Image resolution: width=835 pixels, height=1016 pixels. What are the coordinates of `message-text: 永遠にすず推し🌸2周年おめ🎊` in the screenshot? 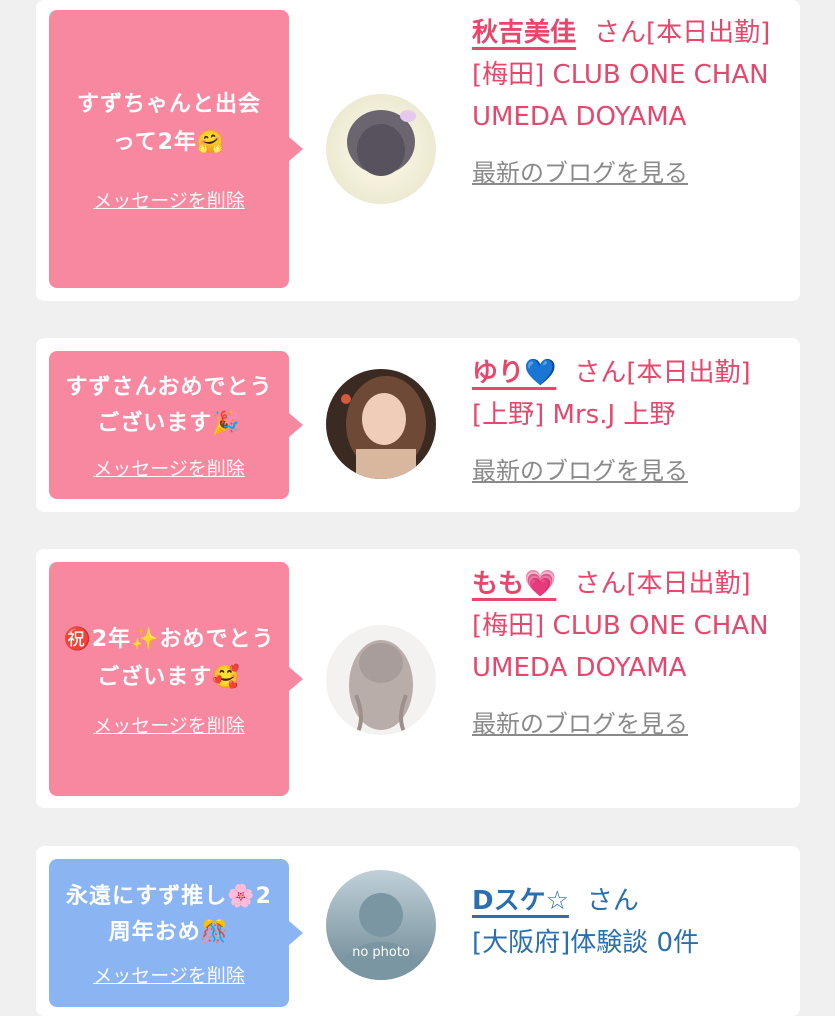 It's located at (169, 914).